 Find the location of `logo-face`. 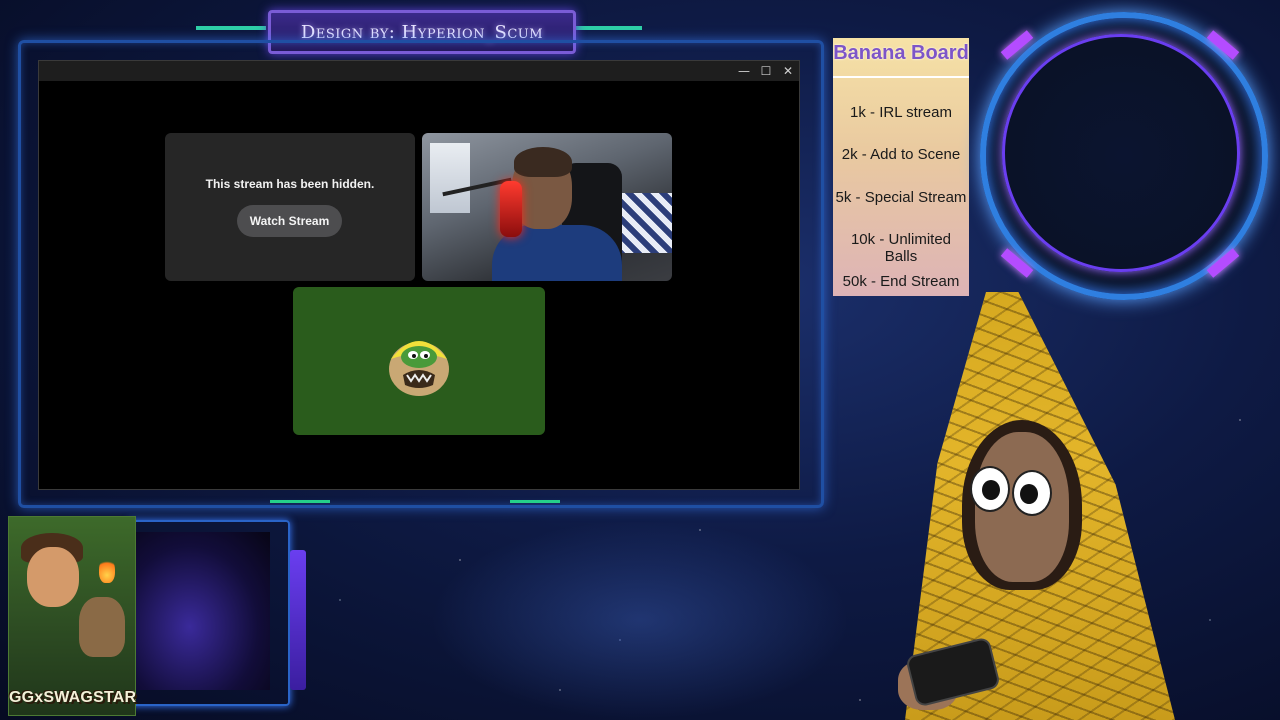

logo-face is located at coordinates (53, 577).